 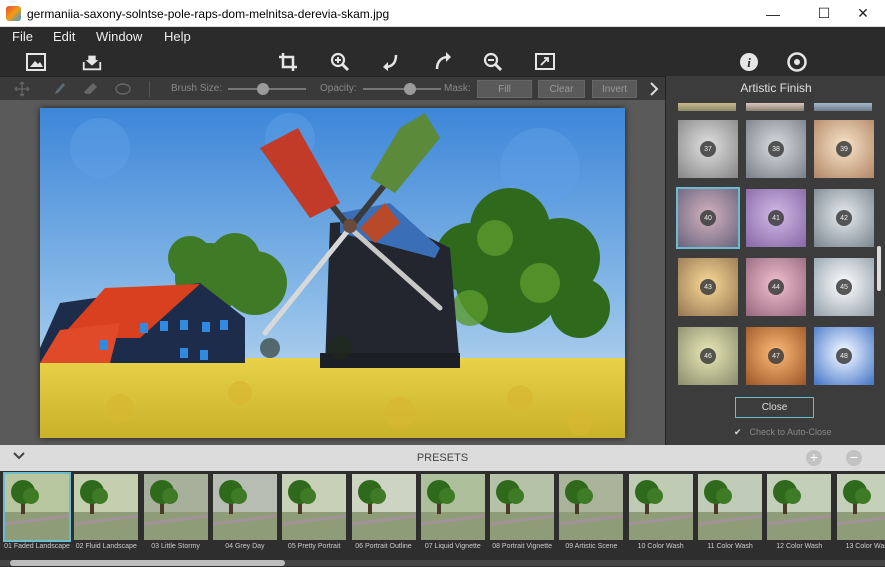 I want to click on preset-label: 12 Color Wash, so click(x=799, y=546).